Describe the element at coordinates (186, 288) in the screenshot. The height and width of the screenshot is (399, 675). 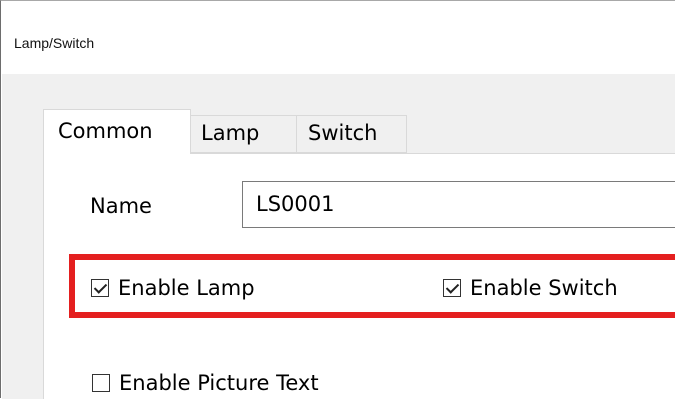
I see `enable-lamp-label: Enable Lamp` at that location.